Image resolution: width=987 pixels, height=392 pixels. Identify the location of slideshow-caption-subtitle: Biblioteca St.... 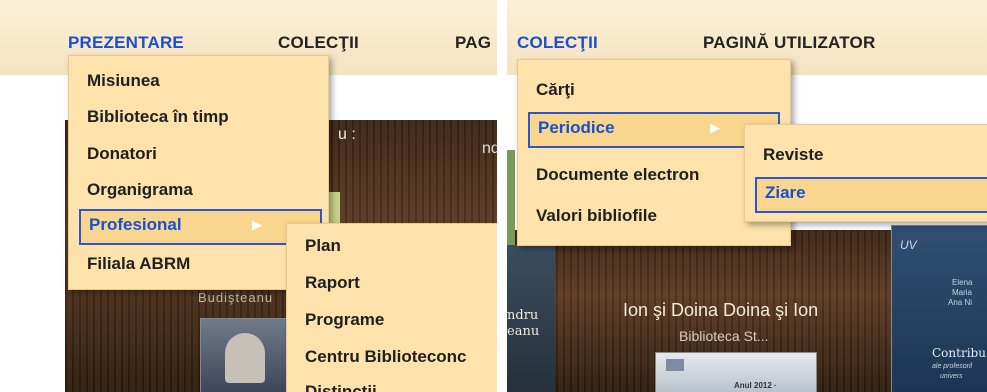
(724, 336).